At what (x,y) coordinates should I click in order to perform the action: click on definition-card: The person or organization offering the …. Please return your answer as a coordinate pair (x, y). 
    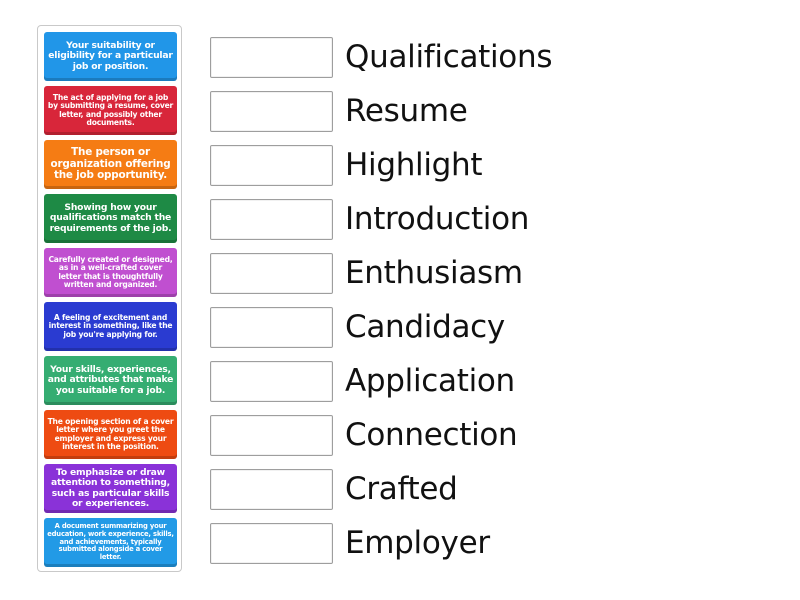
    Looking at the image, I should click on (110, 164).